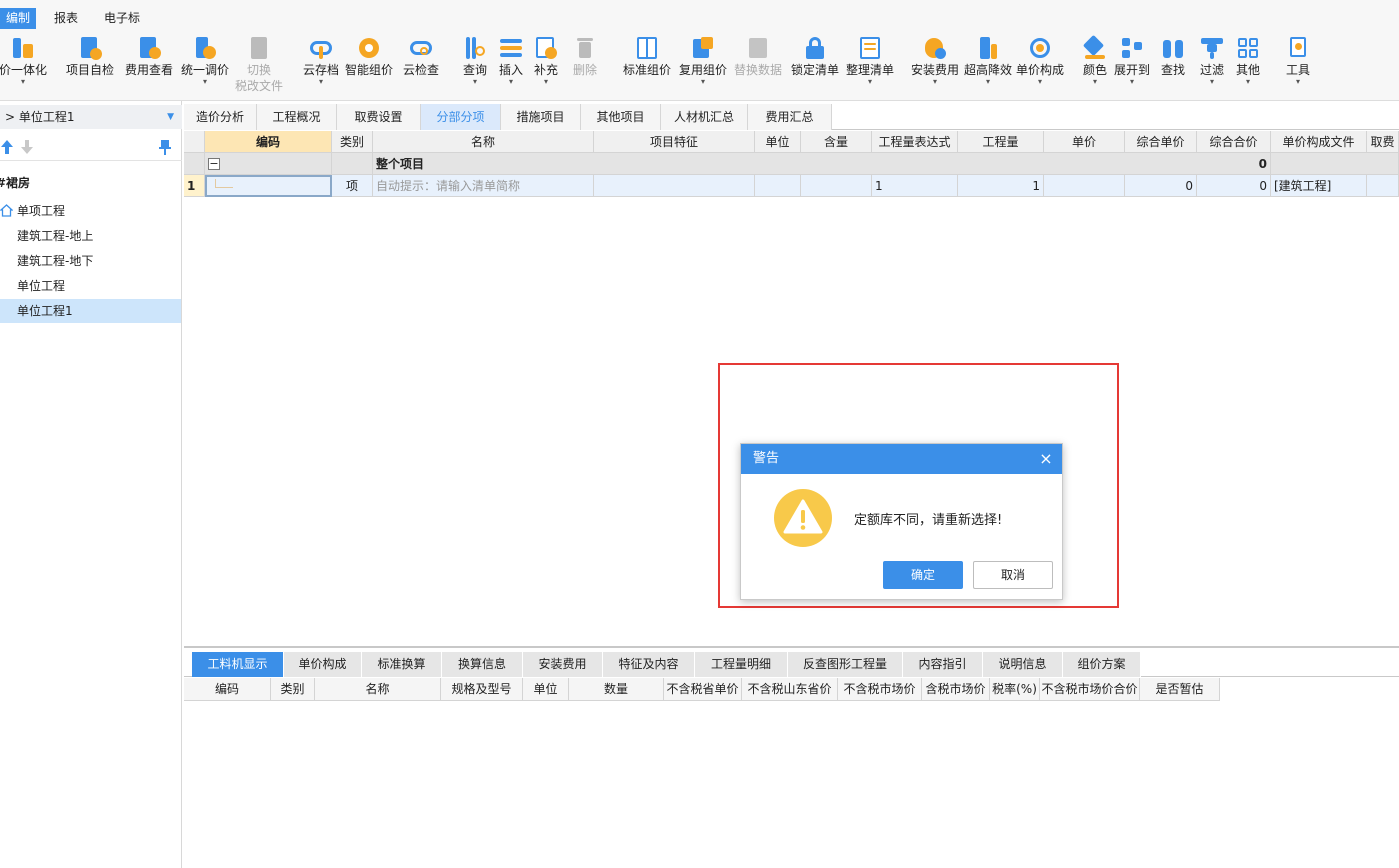  I want to click on name-cell: 自动提示：请输入清单简称, so click(483, 186).